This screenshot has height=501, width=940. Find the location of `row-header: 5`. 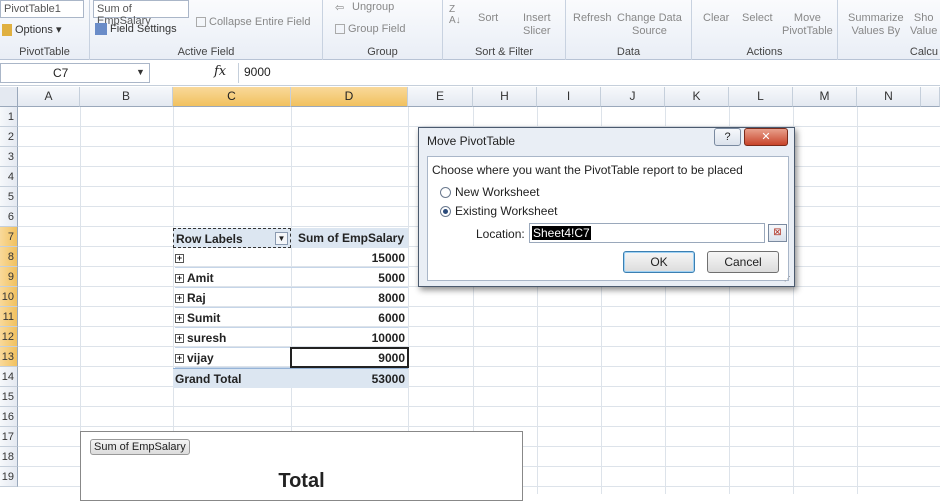

row-header: 5 is located at coordinates (9, 197).